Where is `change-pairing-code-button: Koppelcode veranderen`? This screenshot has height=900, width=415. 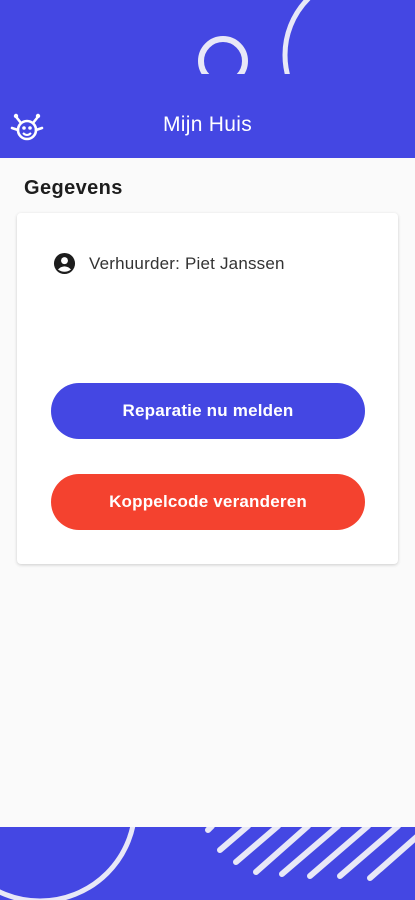
change-pairing-code-button: Koppelcode veranderen is located at coordinates (208, 502).